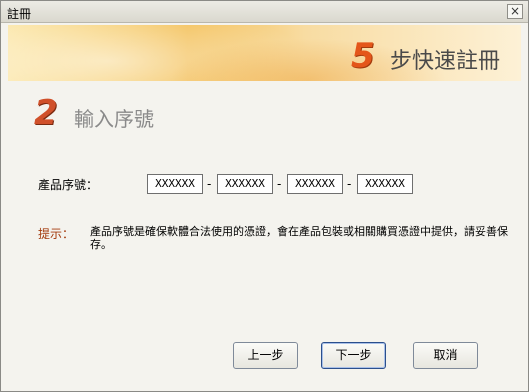 The height and width of the screenshot is (392, 529). What do you see at coordinates (46, 113) in the screenshot?
I see `step-number: 2` at bounding box center [46, 113].